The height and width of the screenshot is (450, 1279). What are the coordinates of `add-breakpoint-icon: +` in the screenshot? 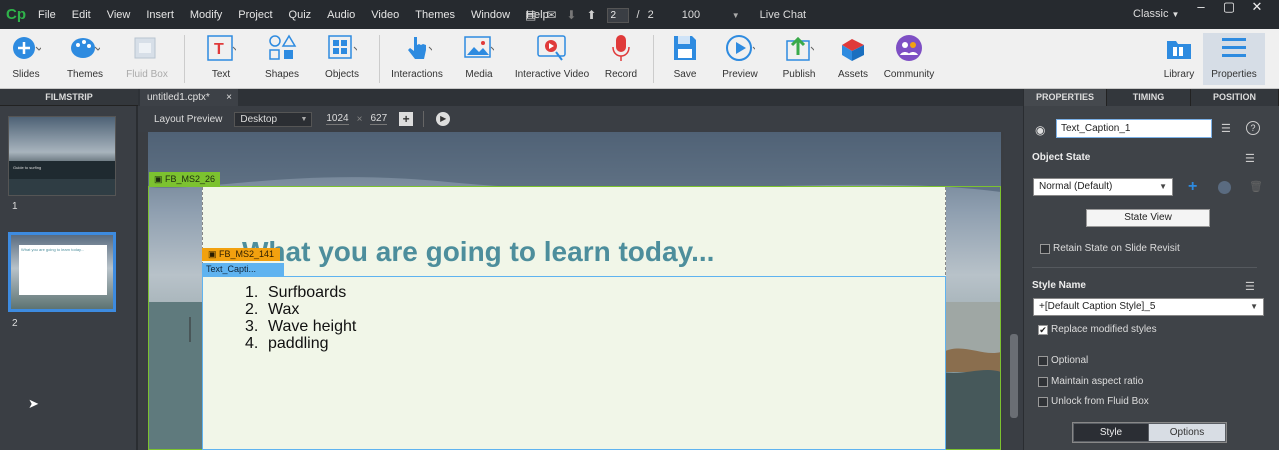 It's located at (406, 119).